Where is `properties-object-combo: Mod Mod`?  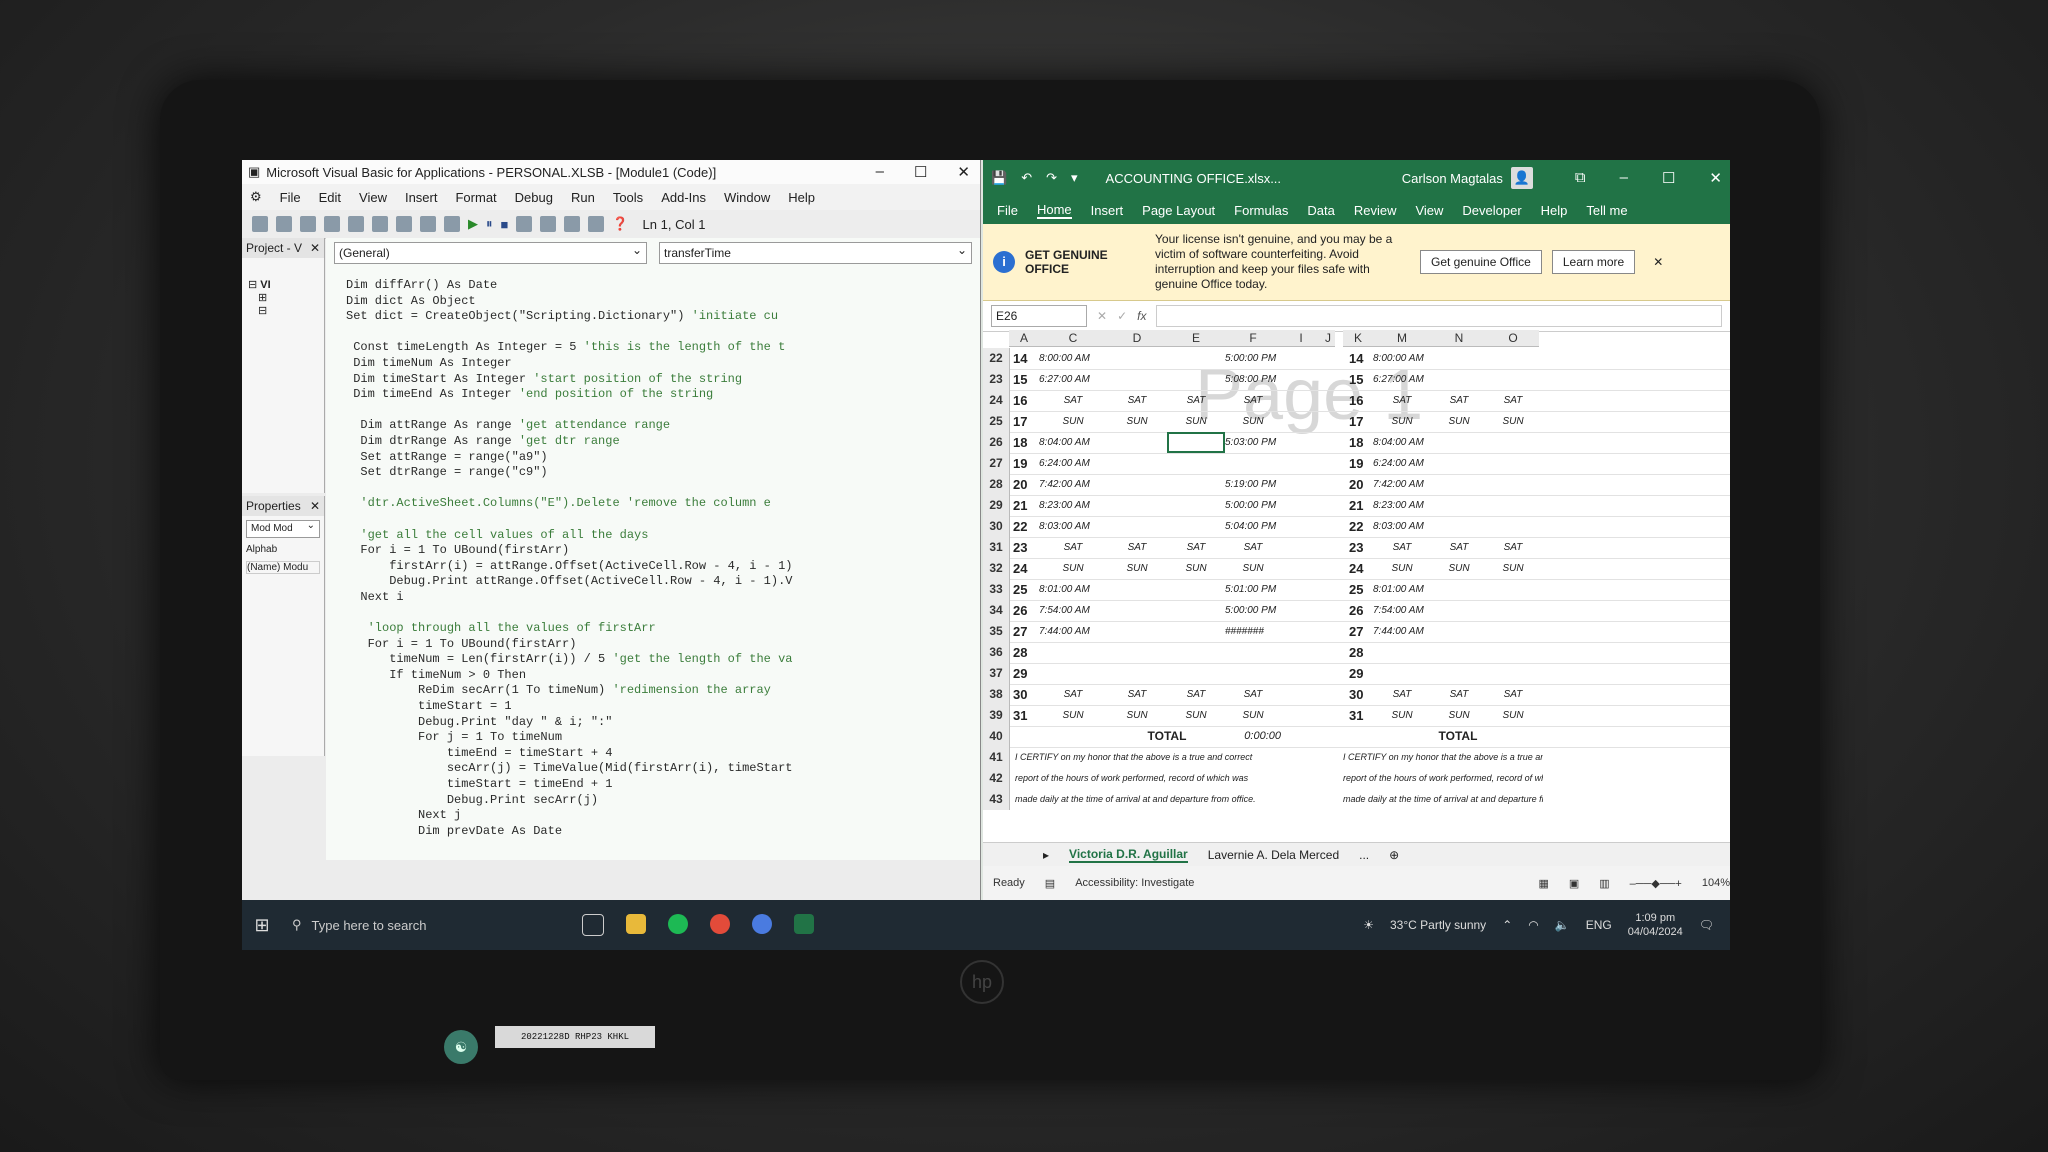 properties-object-combo: Mod Mod is located at coordinates (283, 528).